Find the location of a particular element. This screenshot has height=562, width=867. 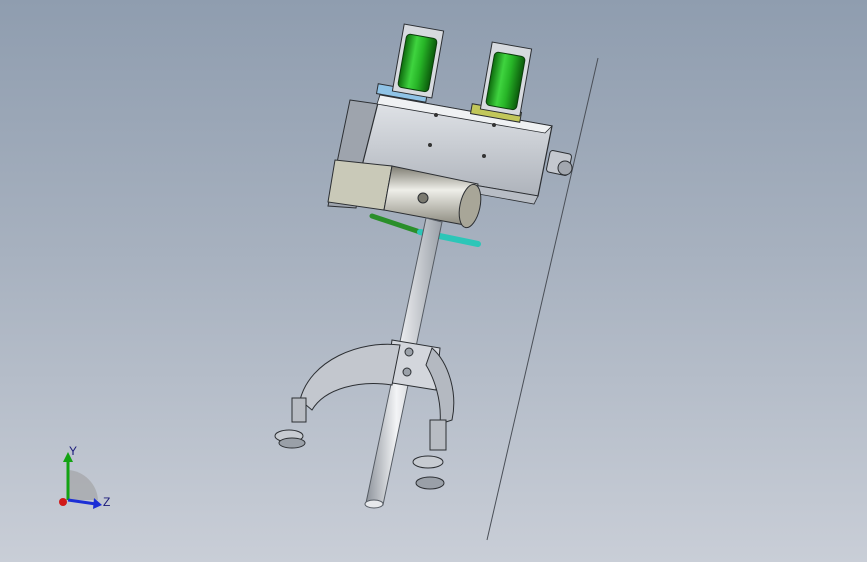

motor-shaft-hole is located at coordinates (423, 198).